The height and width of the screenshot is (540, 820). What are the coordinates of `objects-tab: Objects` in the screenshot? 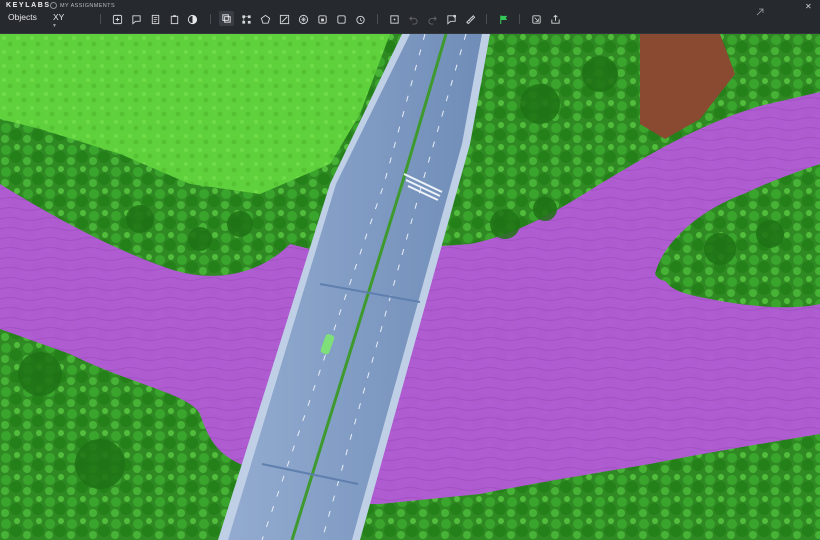 It's located at (22, 17).